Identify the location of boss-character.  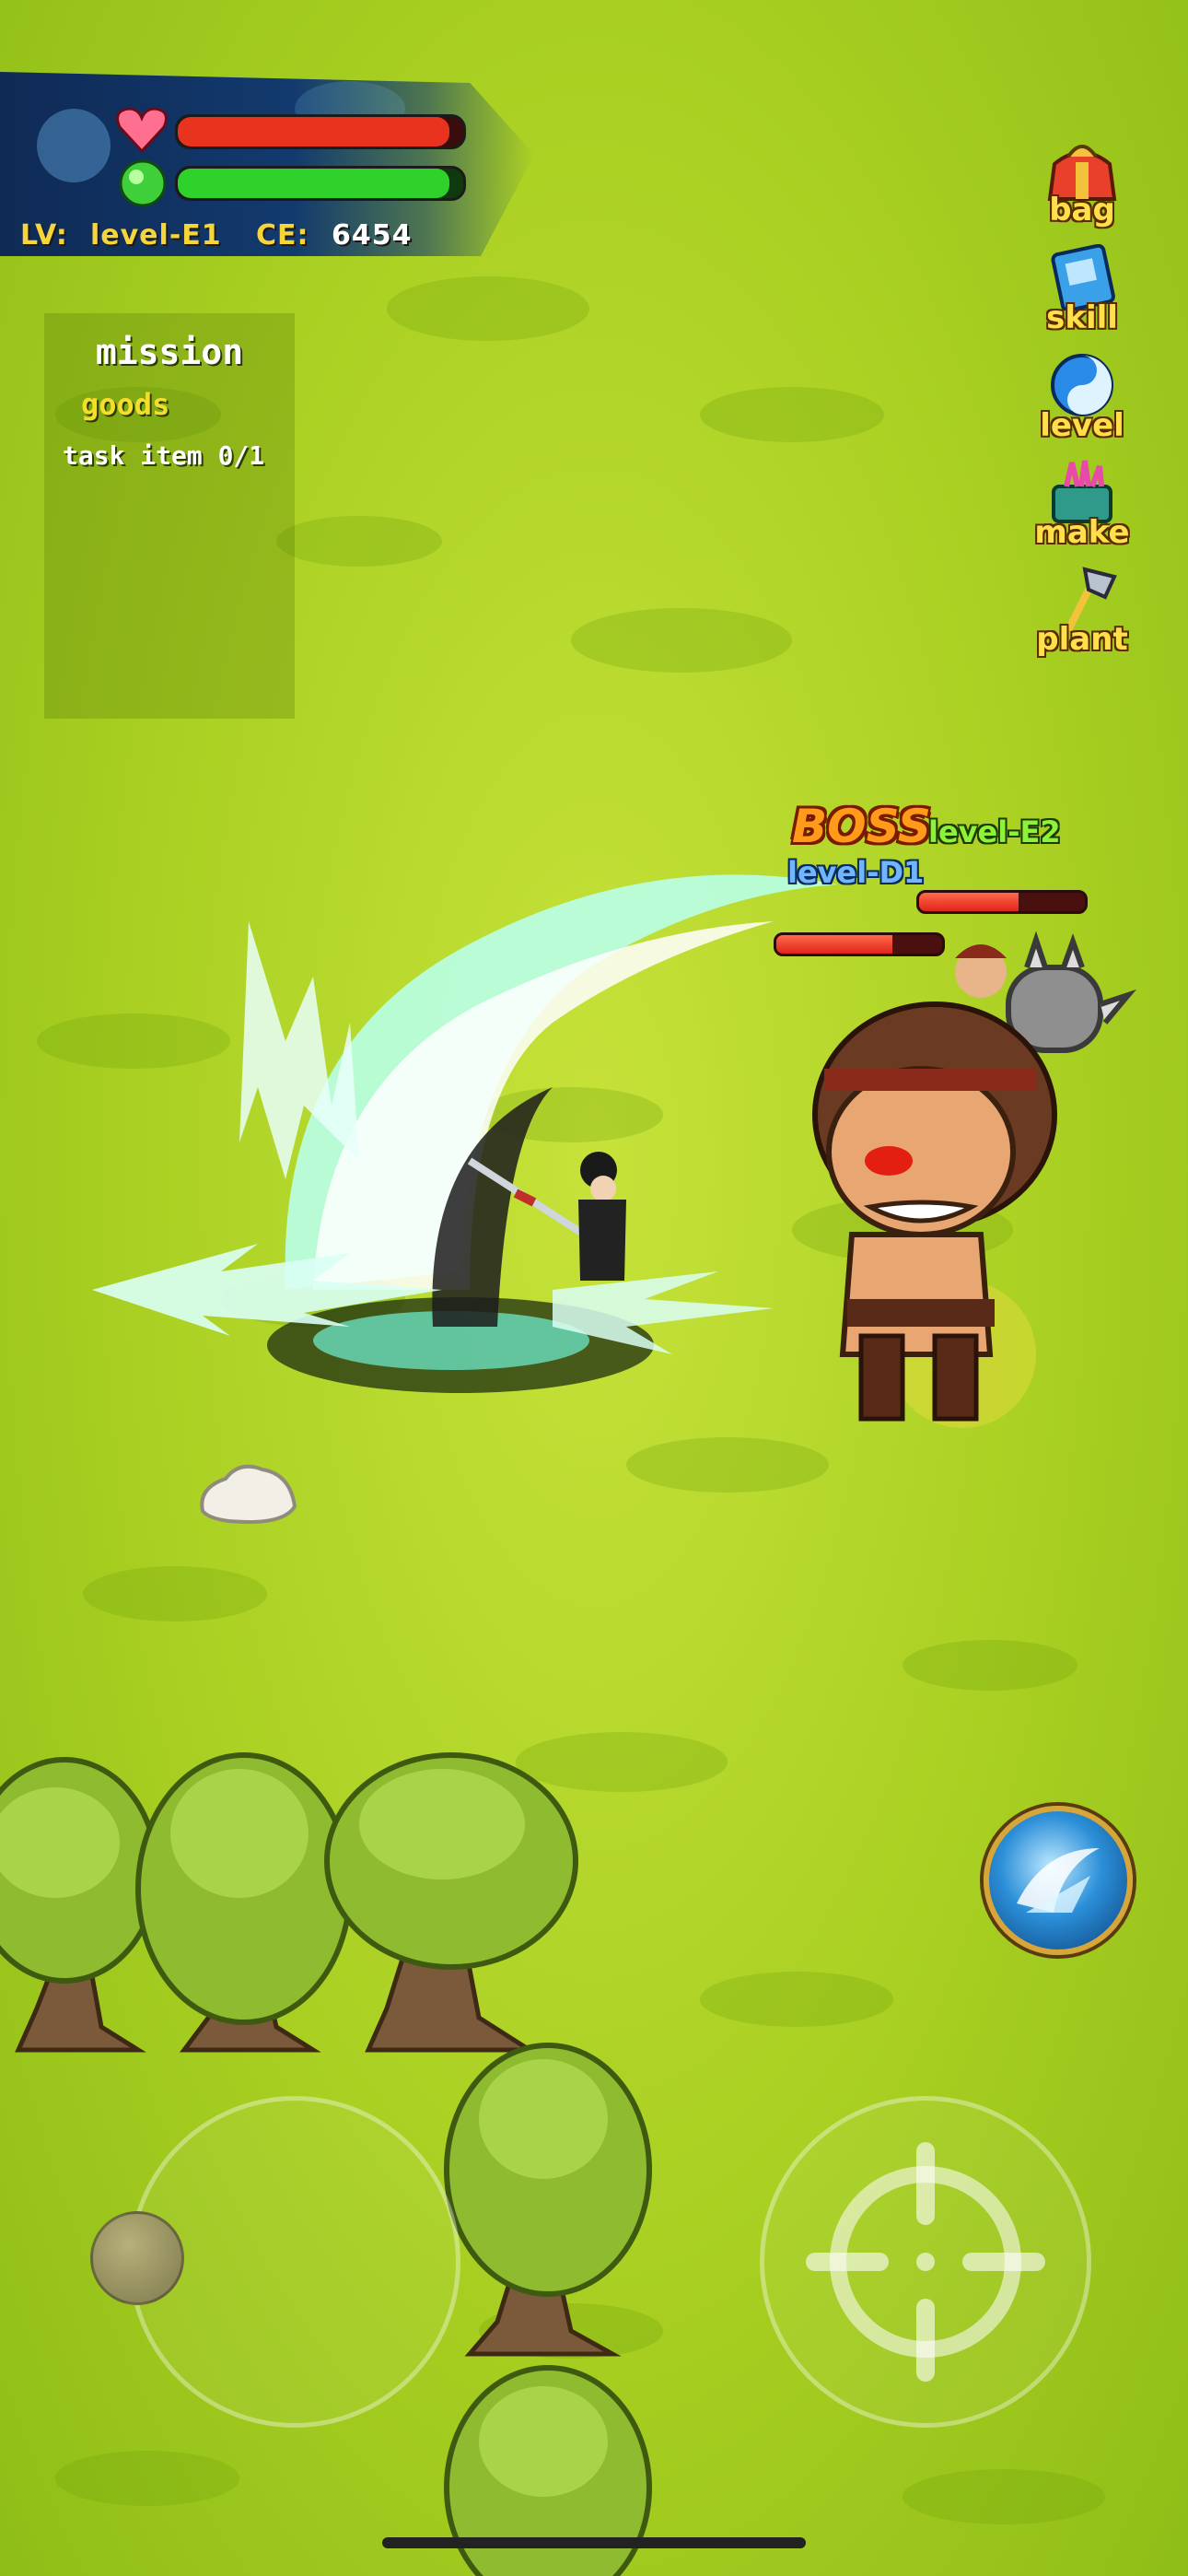
(962, 1188).